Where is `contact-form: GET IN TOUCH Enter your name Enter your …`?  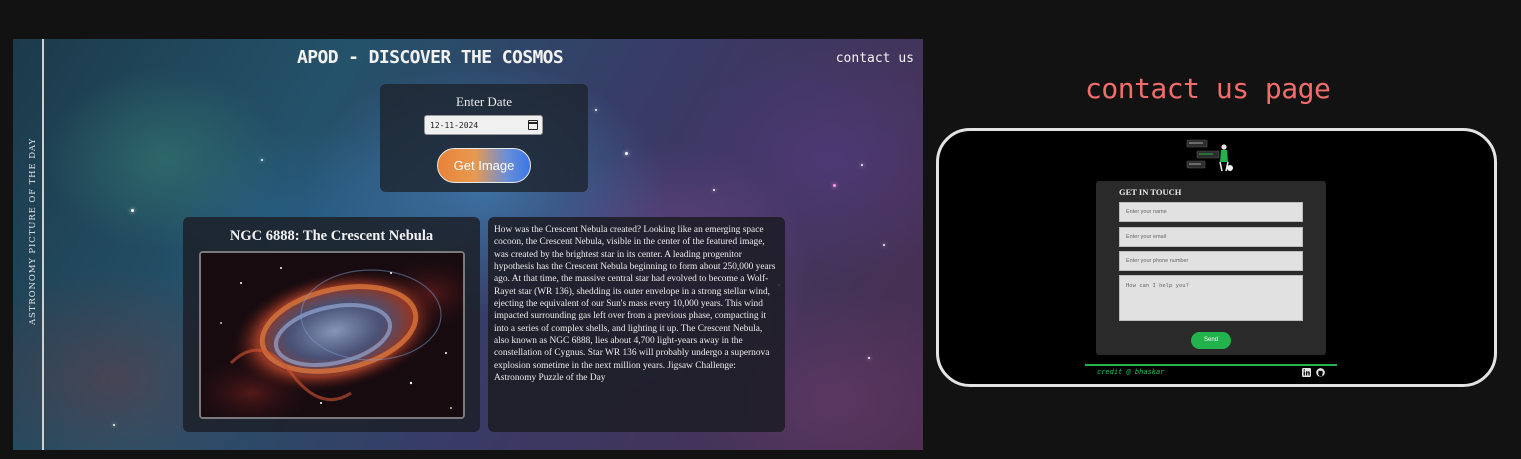 contact-form: GET IN TOUCH Enter your name Enter your … is located at coordinates (1211, 268).